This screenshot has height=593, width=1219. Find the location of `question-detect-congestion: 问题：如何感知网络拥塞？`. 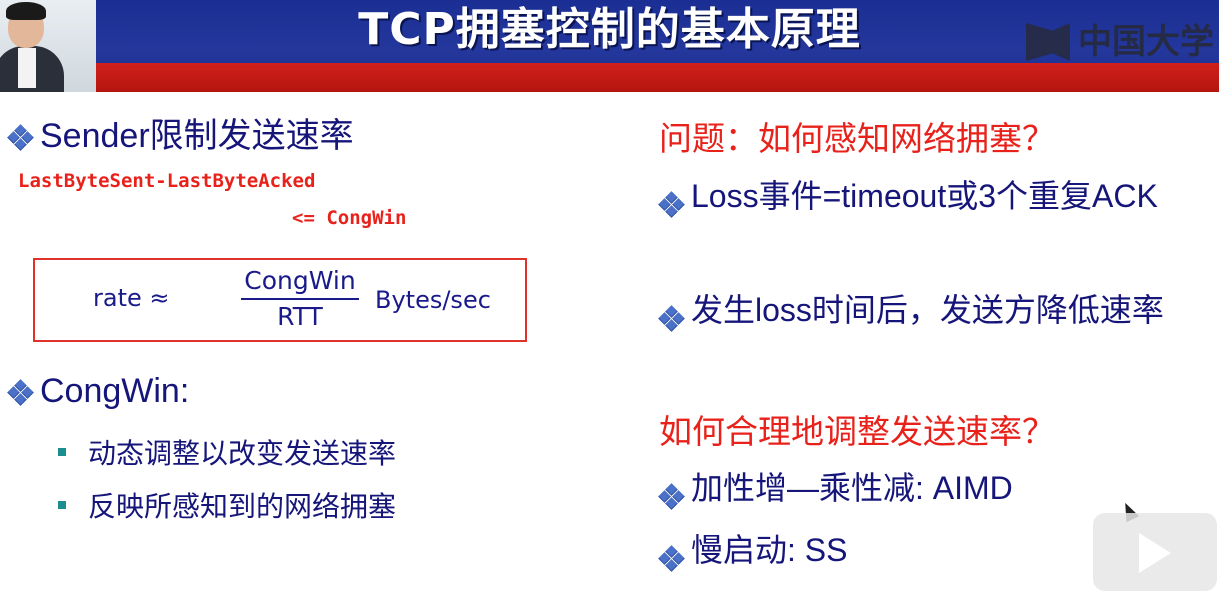

question-detect-congestion: 问题：如何感知网络拥塞？ is located at coordinates (857, 138).